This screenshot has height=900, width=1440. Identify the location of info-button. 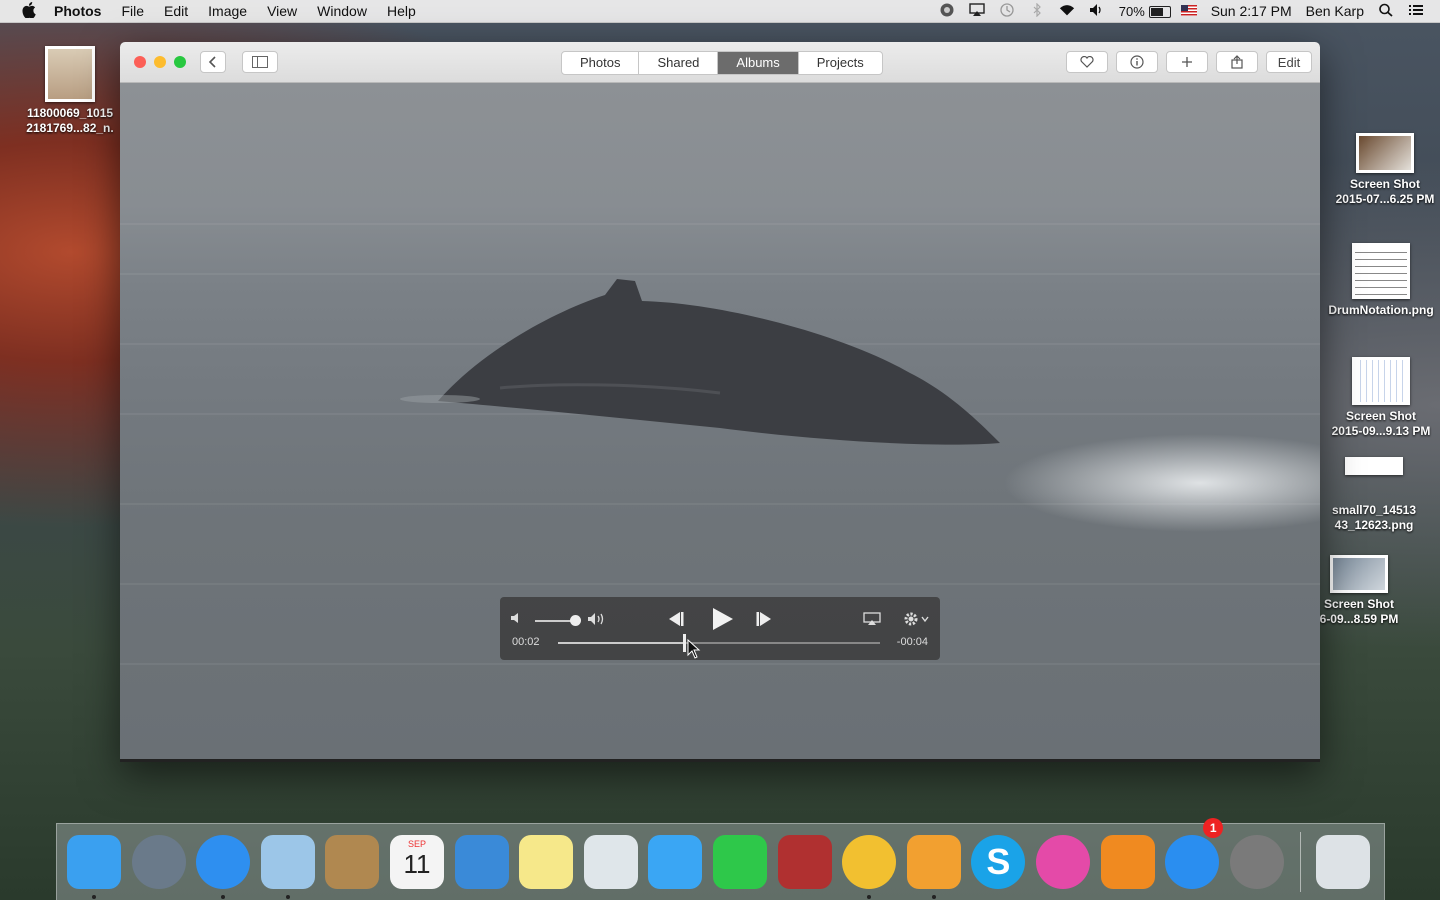
(1137, 62).